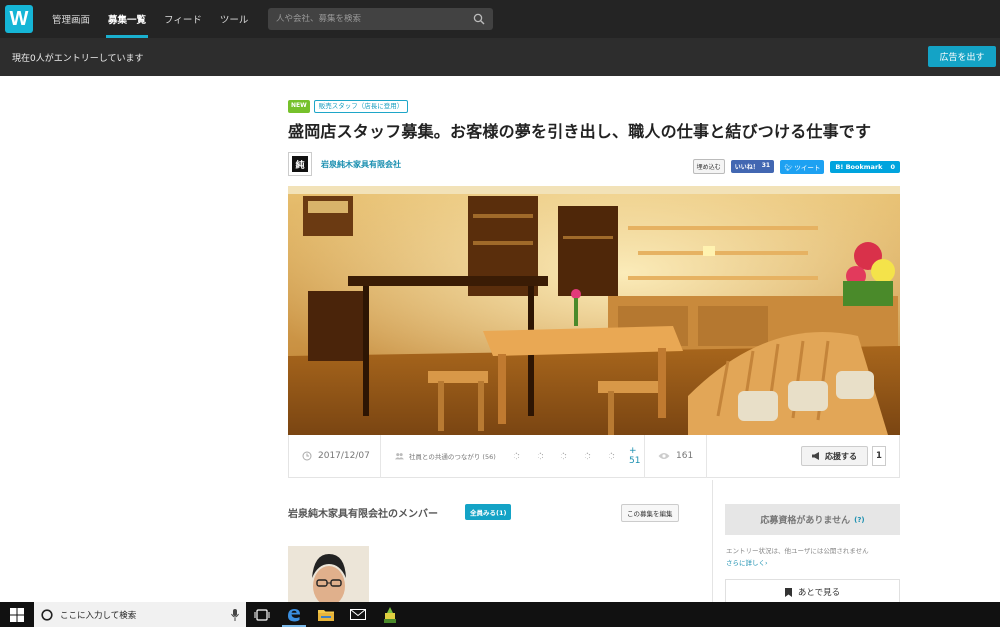  What do you see at coordinates (235, 614) in the screenshot?
I see `microphone-icon` at bounding box center [235, 614].